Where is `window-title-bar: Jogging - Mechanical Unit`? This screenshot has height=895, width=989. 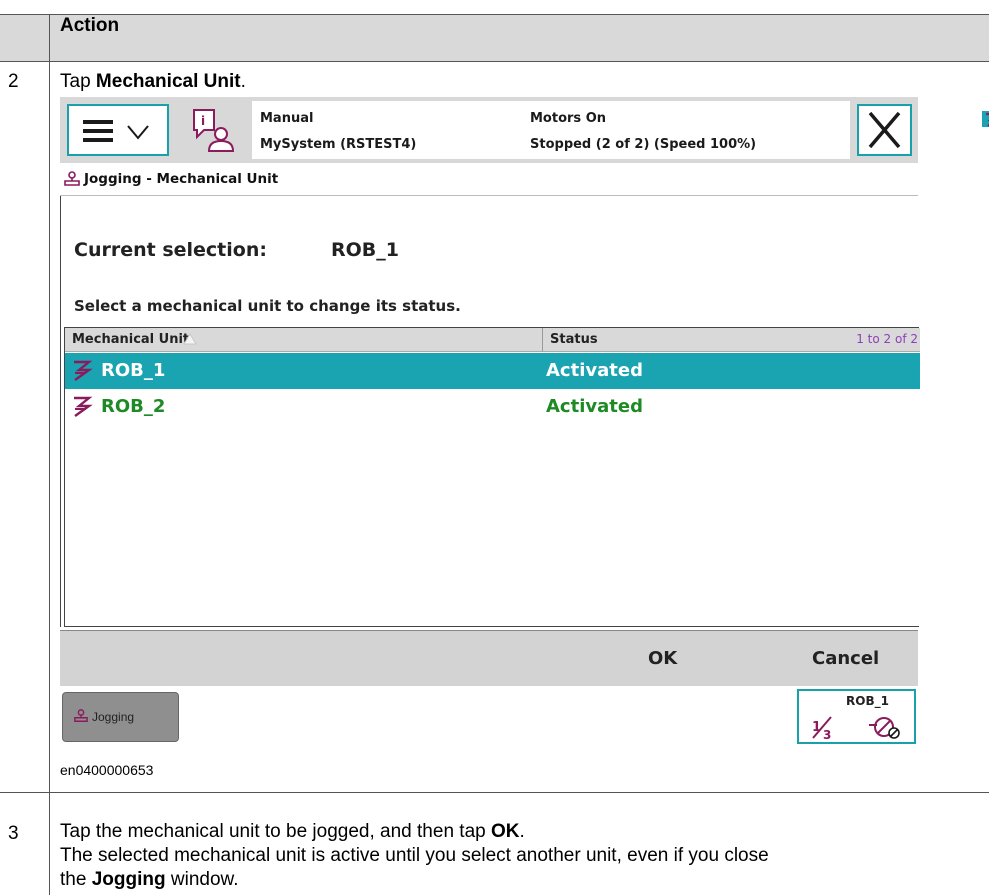
window-title-bar: Jogging - Mechanical Unit is located at coordinates (489, 179).